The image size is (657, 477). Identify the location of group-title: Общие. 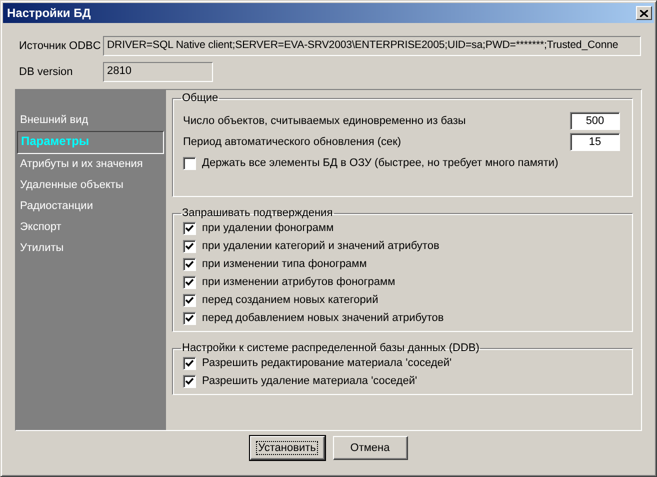
(200, 98).